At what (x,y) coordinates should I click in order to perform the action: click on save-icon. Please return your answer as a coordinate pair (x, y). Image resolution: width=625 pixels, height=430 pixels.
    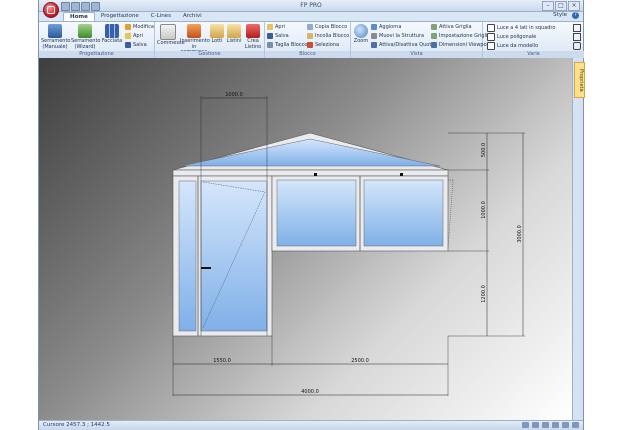
    Looking at the image, I should click on (128, 45).